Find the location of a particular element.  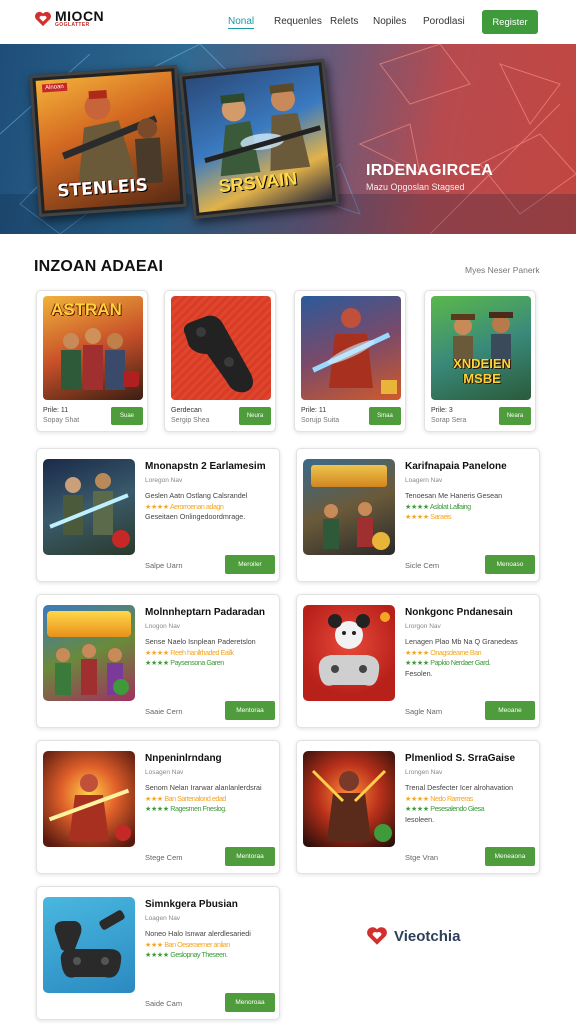

card-meta: Gerdecan is located at coordinates (186, 410).